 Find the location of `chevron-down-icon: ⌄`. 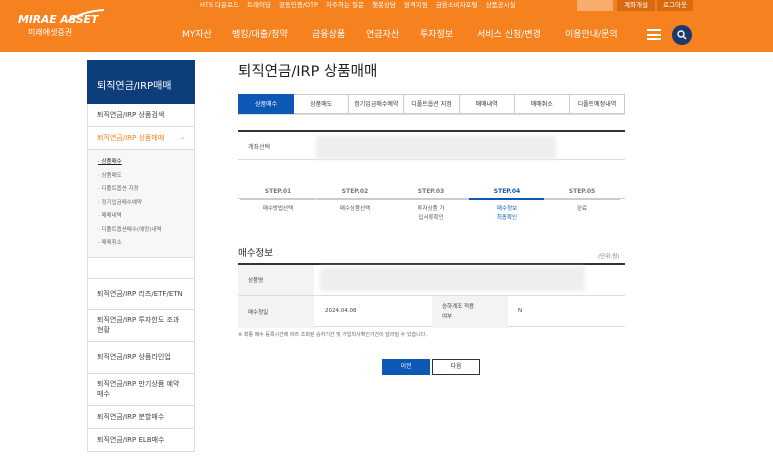

chevron-down-icon: ⌄ is located at coordinates (182, 137).